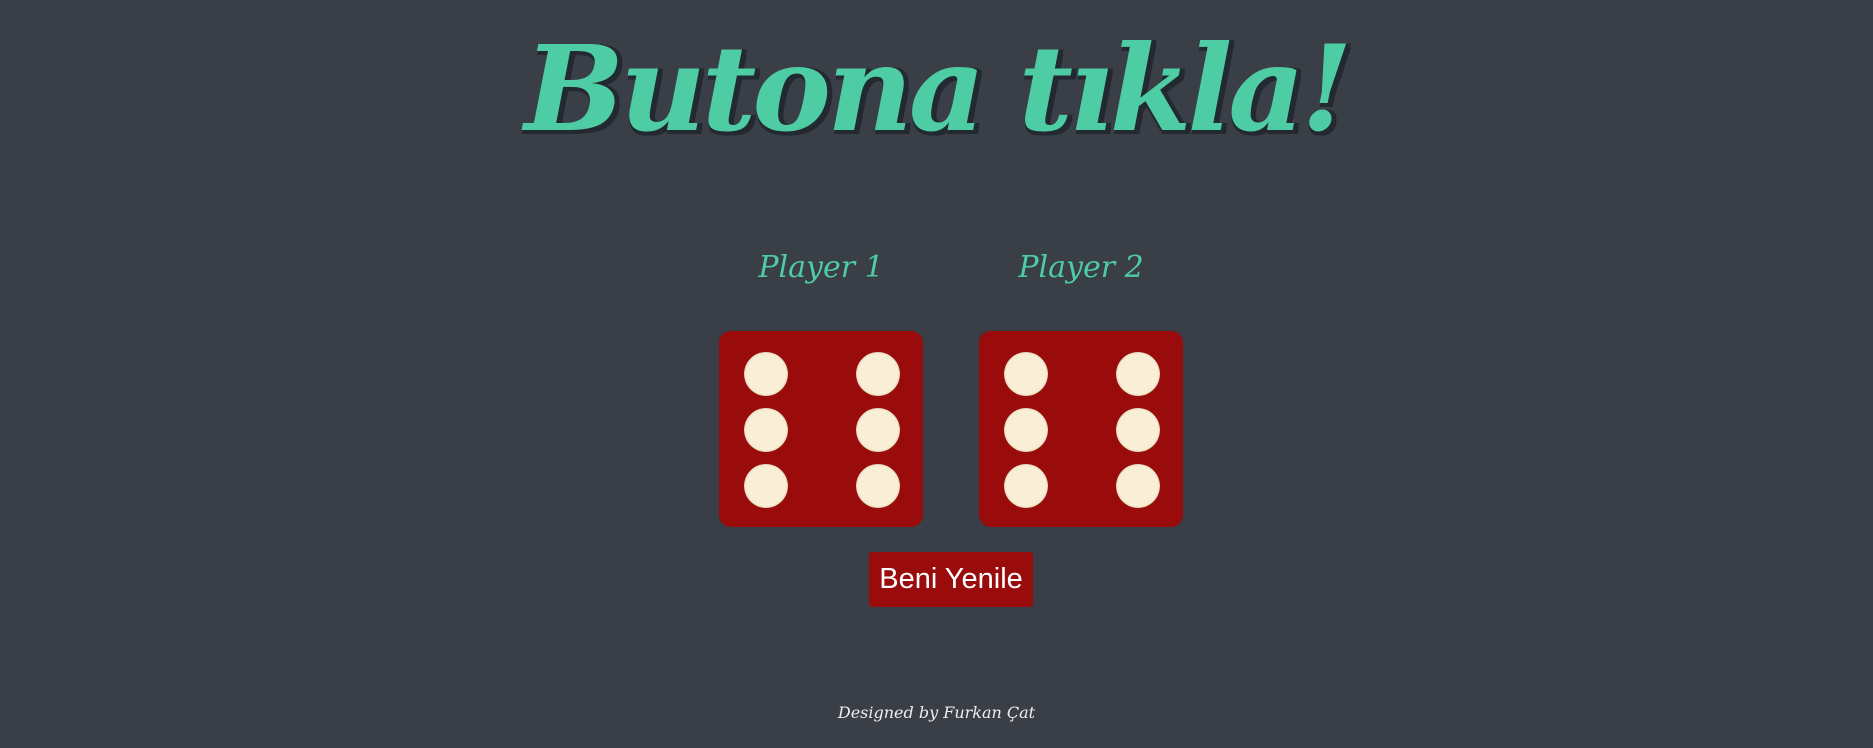 The height and width of the screenshot is (748, 1873). I want to click on player-2-label: Player 2, so click(1081, 267).